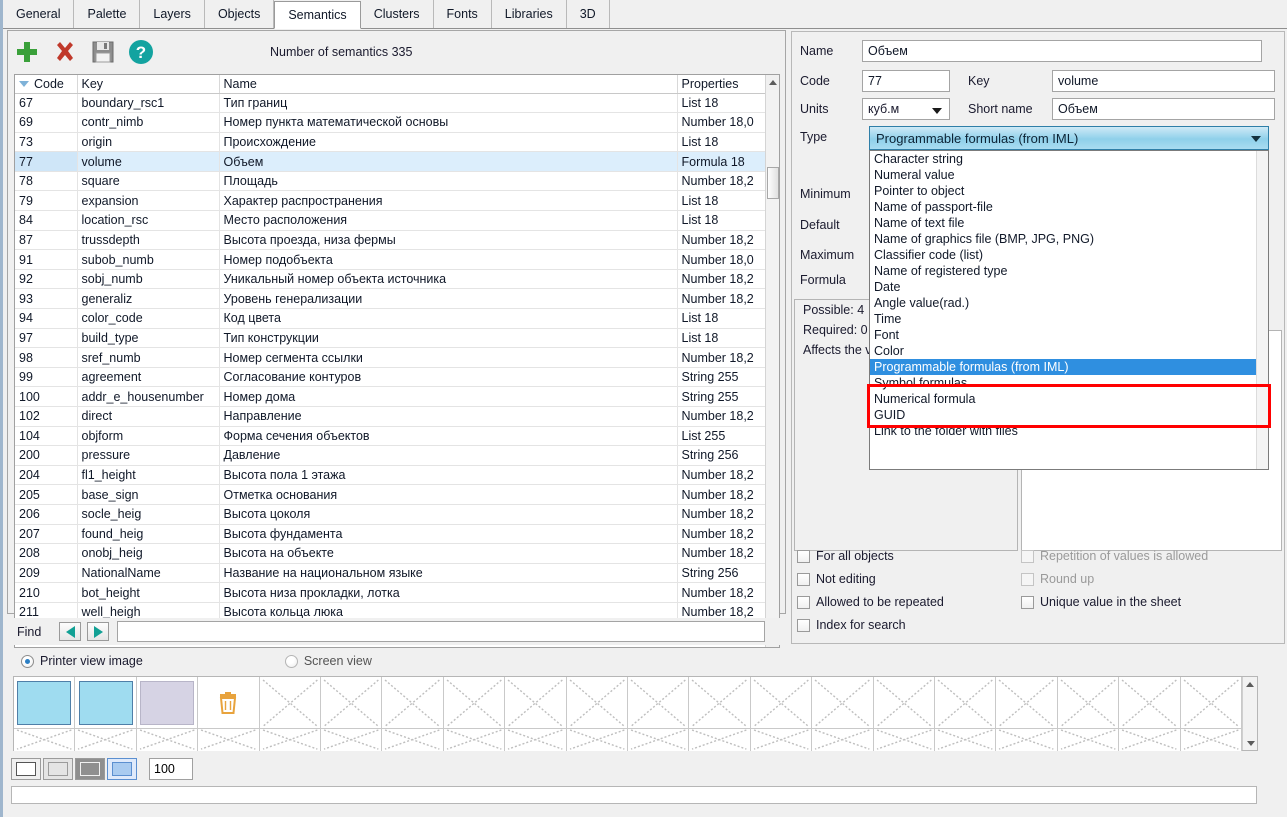  I want to click on palette-scroll-down-icon, so click(1250, 743).